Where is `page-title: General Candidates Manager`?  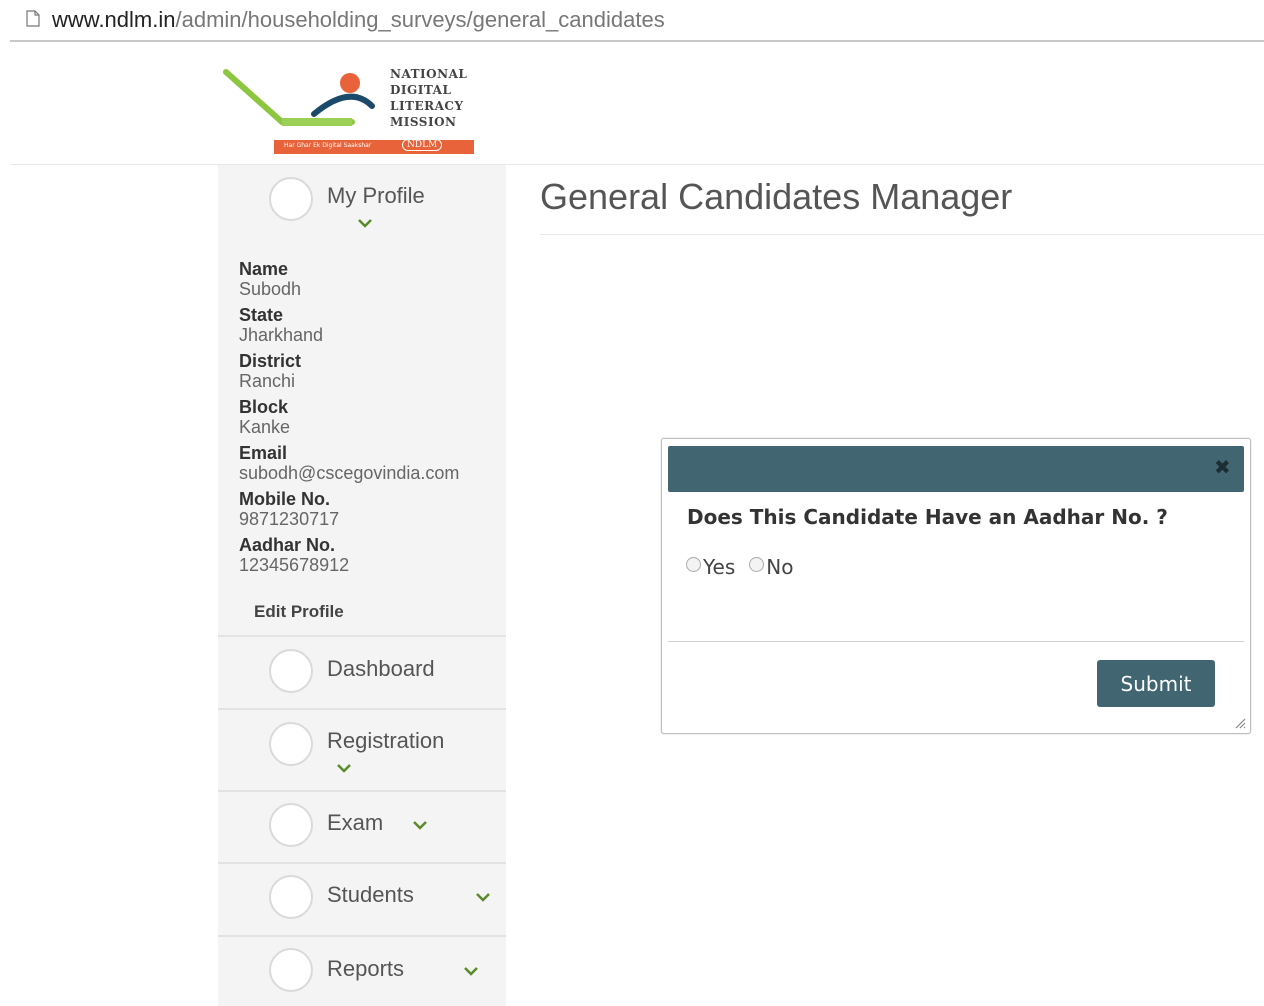
page-title: General Candidates Manager is located at coordinates (776, 196).